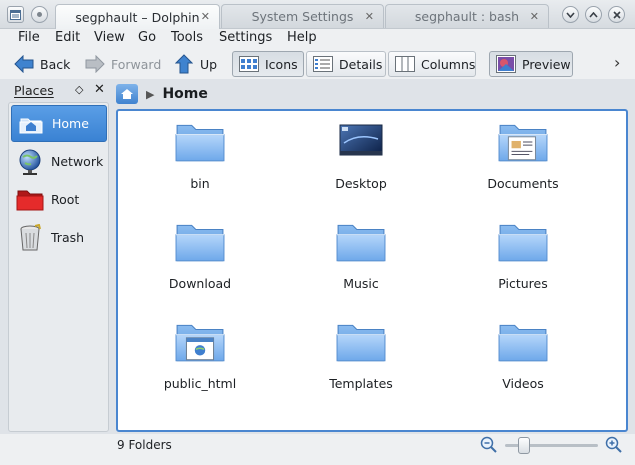 Image resolution: width=635 pixels, height=465 pixels. I want to click on minimize-button, so click(570, 14).